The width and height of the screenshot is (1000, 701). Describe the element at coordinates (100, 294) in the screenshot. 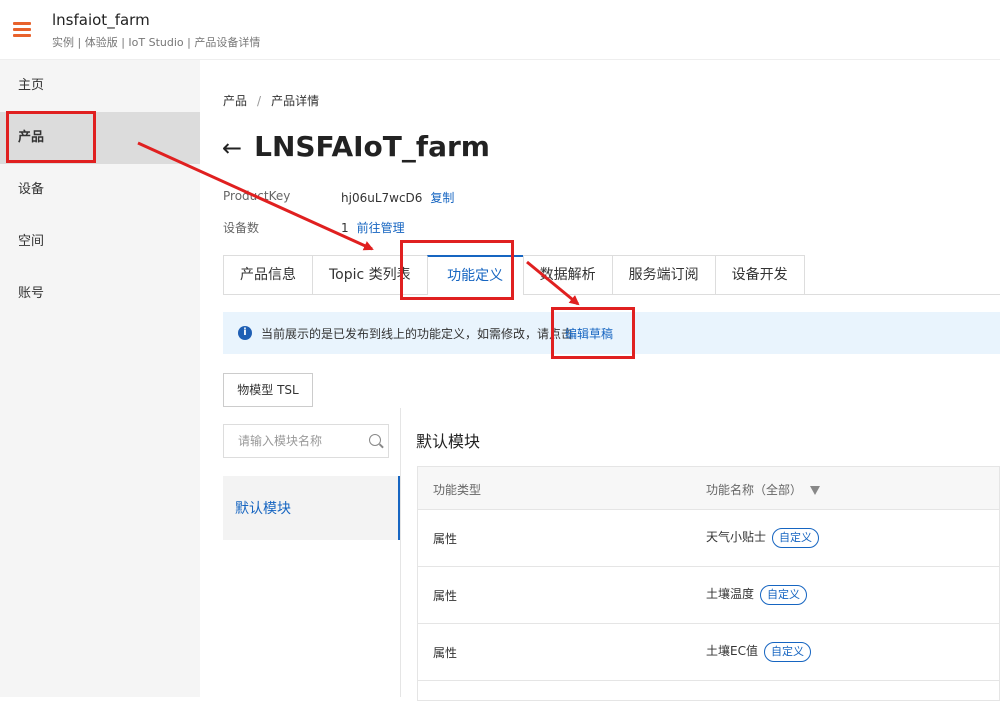

I see `sidebar-item-account: 账号` at that location.